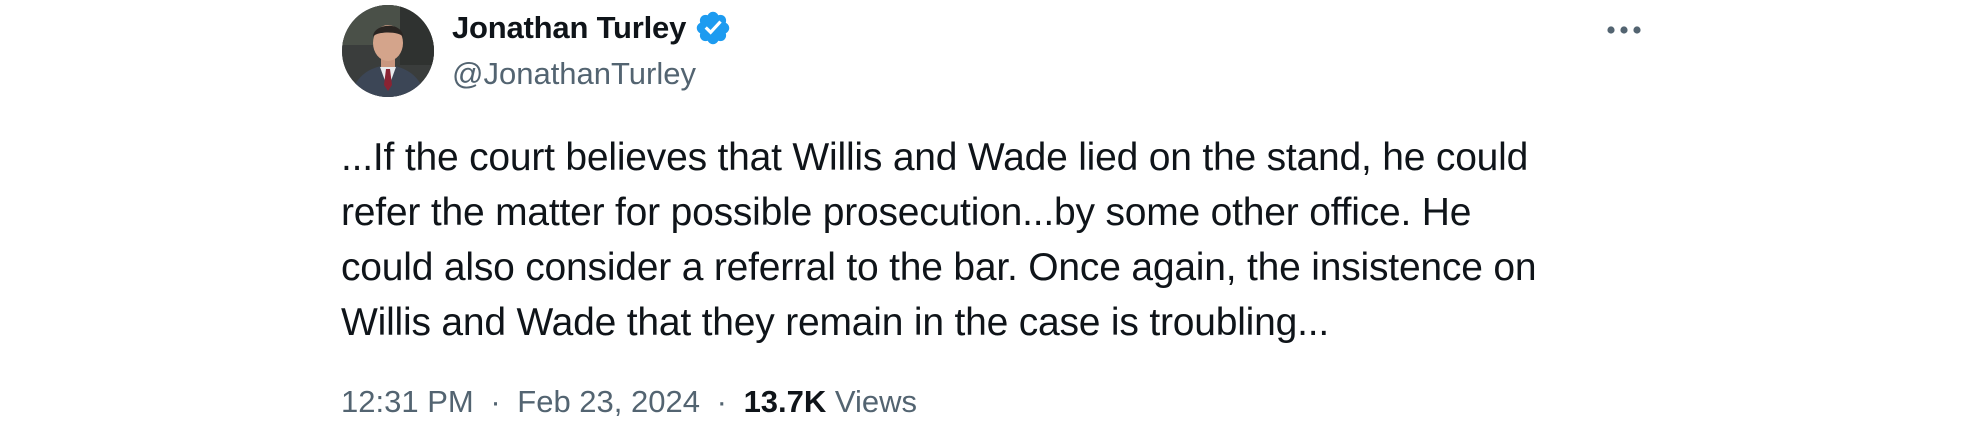 Image resolution: width=1986 pixels, height=436 pixels. Describe the element at coordinates (608, 401) in the screenshot. I see `tweet-date: Feb 23, 2024` at that location.